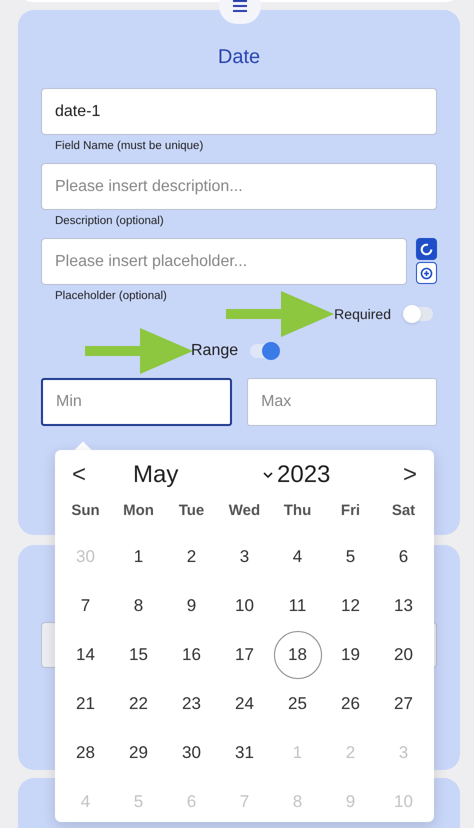 The width and height of the screenshot is (474, 828). I want to click on calendar-day: 18, so click(298, 654).